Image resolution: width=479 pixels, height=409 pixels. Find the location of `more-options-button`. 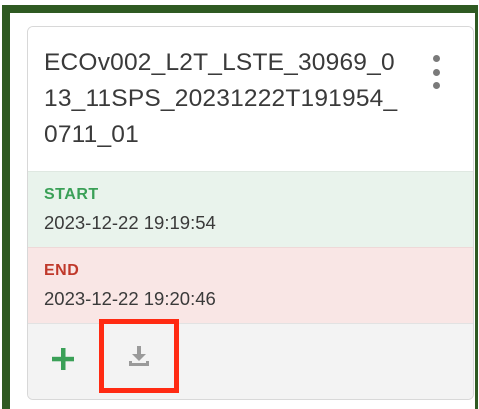

more-options-button is located at coordinates (436, 72).